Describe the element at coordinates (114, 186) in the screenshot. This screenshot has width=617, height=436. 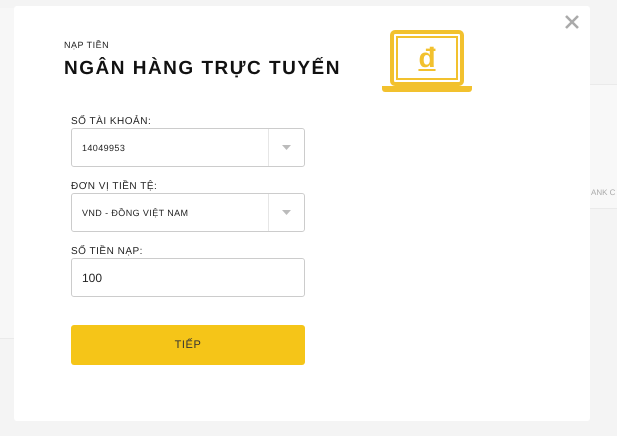
I see `field-label: ĐƠN VỊ TIỀN TỆ:` at that location.